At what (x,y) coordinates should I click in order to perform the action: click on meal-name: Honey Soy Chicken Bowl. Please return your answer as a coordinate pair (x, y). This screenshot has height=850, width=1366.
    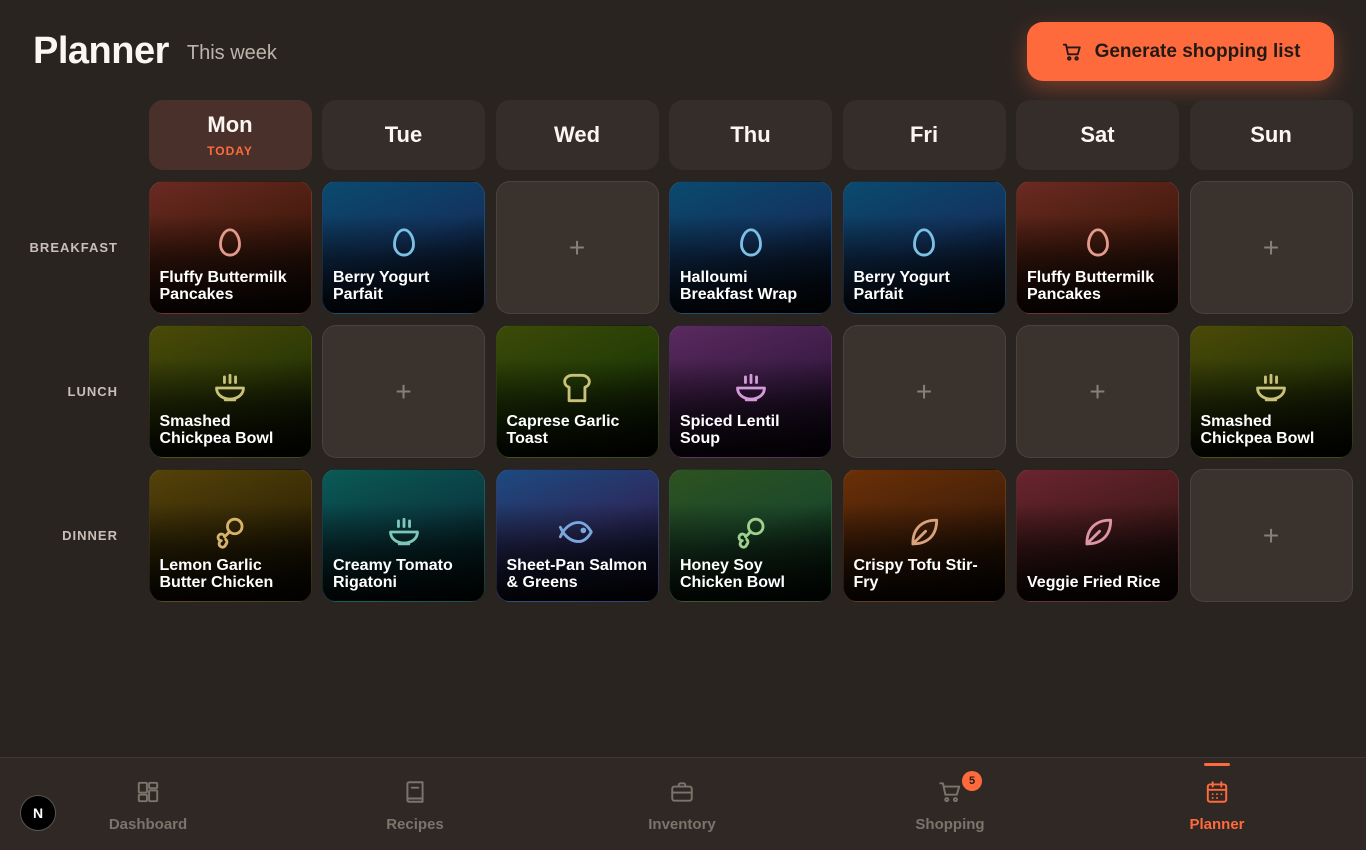
    Looking at the image, I should click on (732, 574).